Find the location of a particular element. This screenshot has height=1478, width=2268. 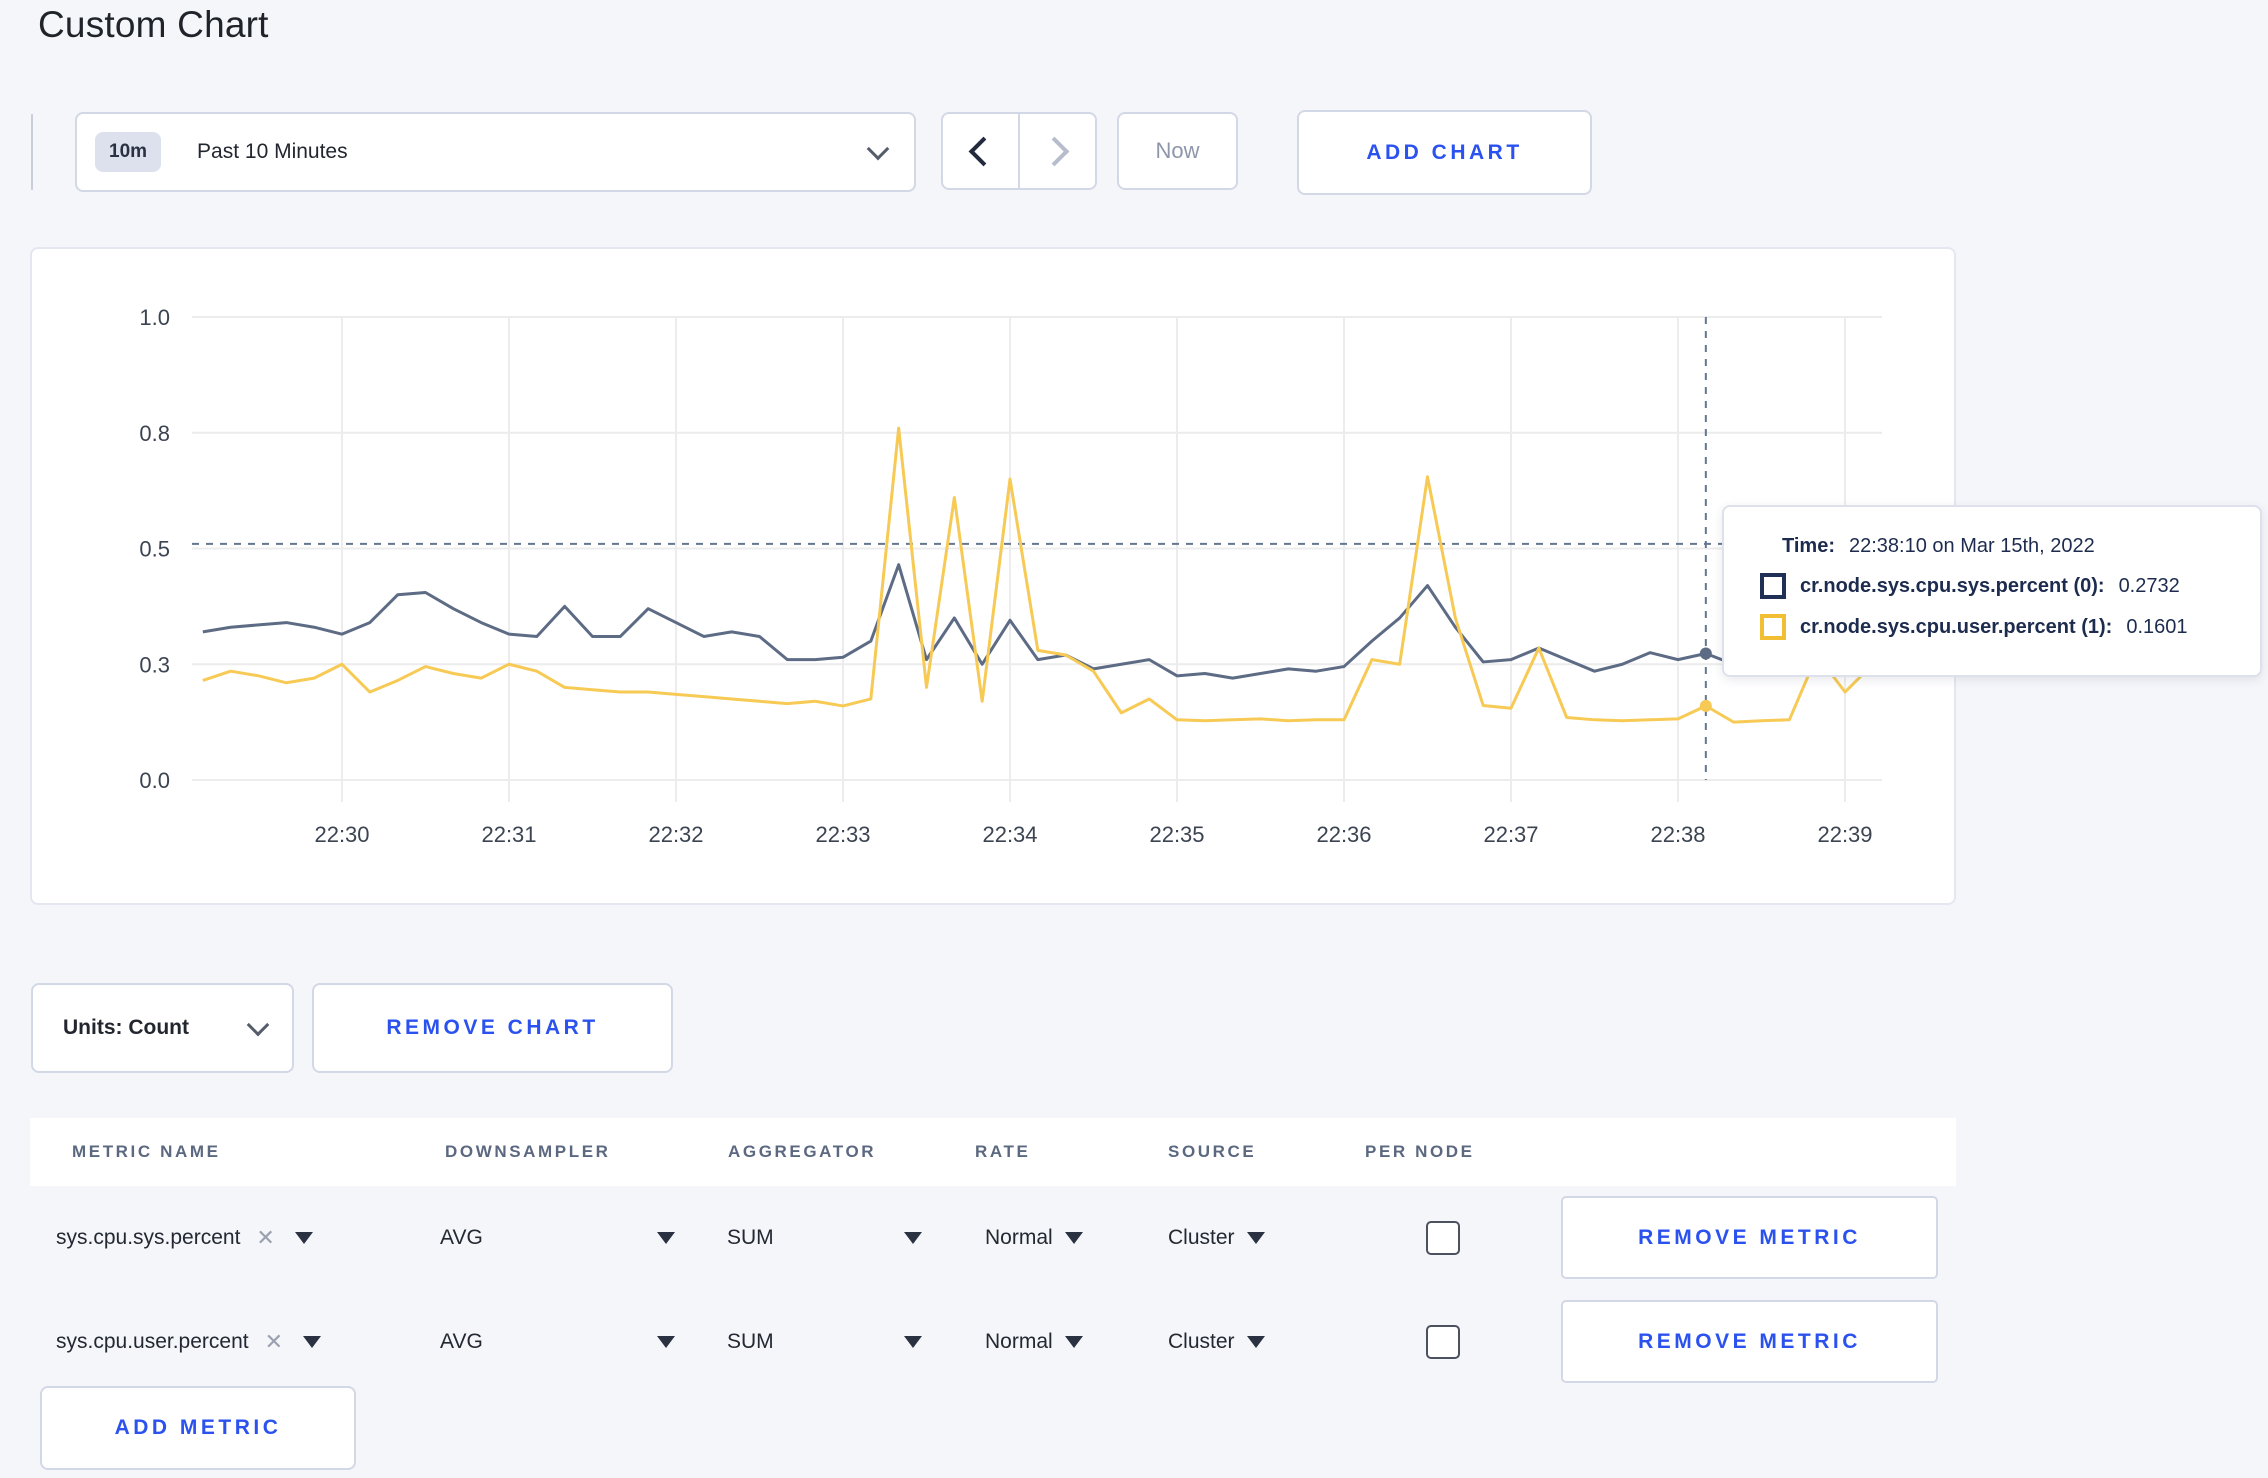

x-axis-label: 22:30 is located at coordinates (341, 834).